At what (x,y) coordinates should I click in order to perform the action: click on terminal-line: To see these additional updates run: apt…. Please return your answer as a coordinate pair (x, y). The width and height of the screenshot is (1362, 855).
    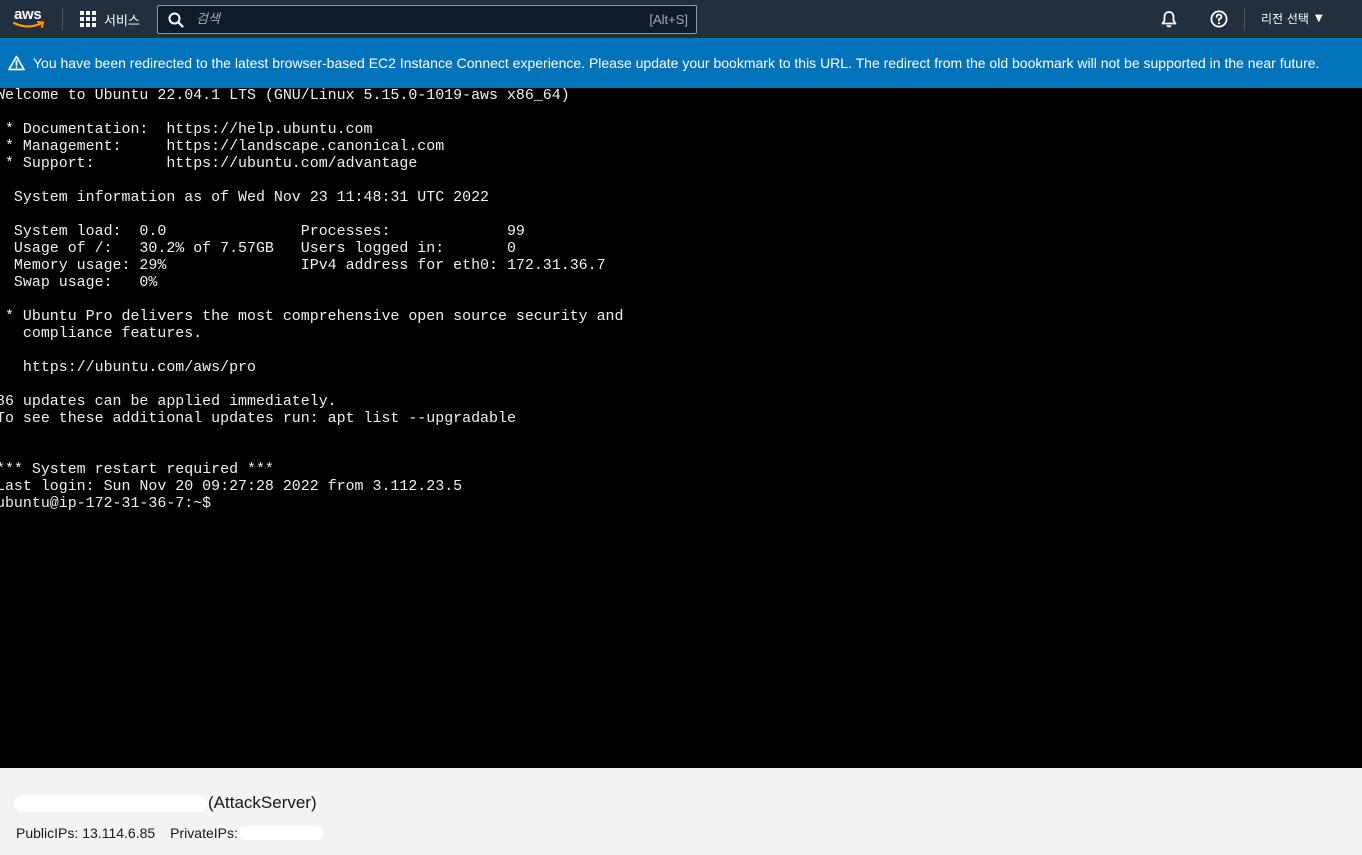
    Looking at the image, I should click on (258, 419).